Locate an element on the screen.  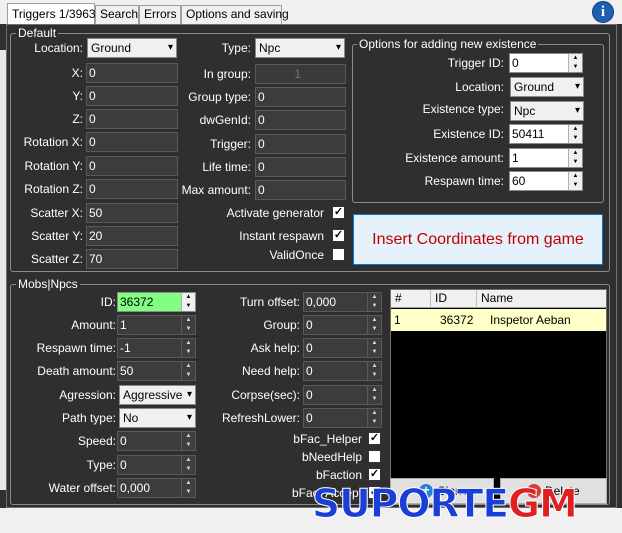
type-label: Type: is located at coordinates (236, 48).